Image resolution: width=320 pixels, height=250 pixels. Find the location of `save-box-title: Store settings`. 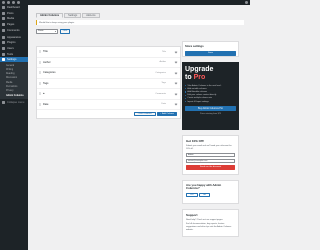

save-box-title: Store settings is located at coordinates (194, 46).